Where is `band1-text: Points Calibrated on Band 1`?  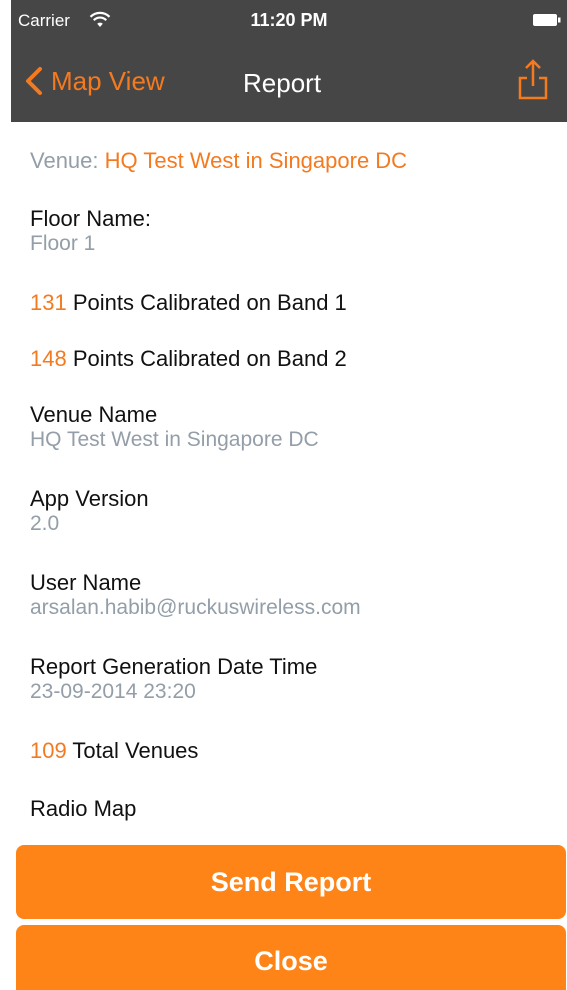
band1-text: Points Calibrated on Band 1 is located at coordinates (206, 302).